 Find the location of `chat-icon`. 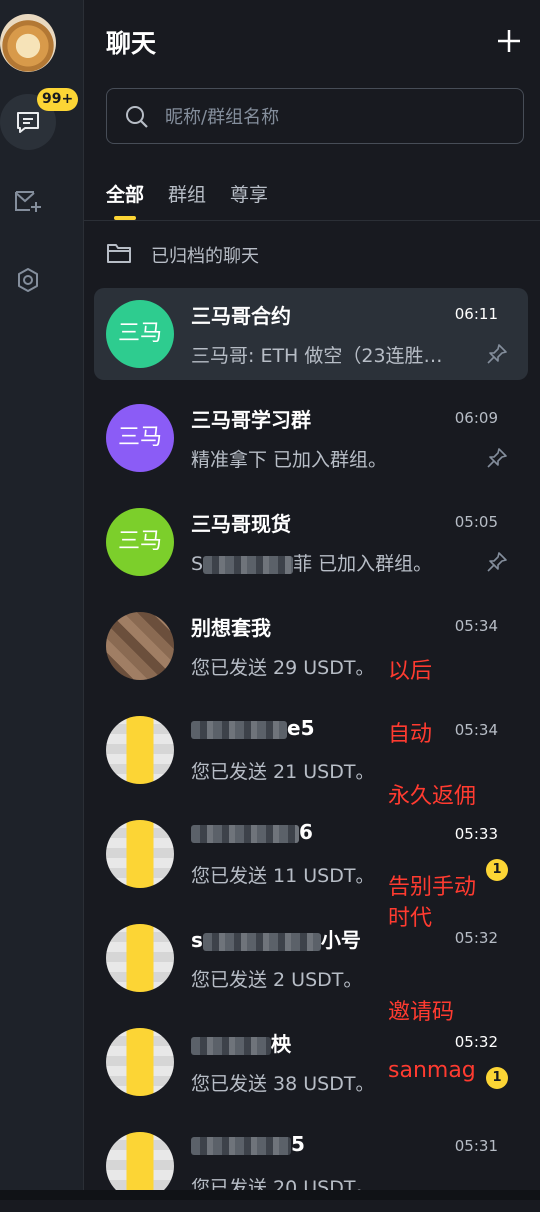

chat-icon is located at coordinates (28, 122).